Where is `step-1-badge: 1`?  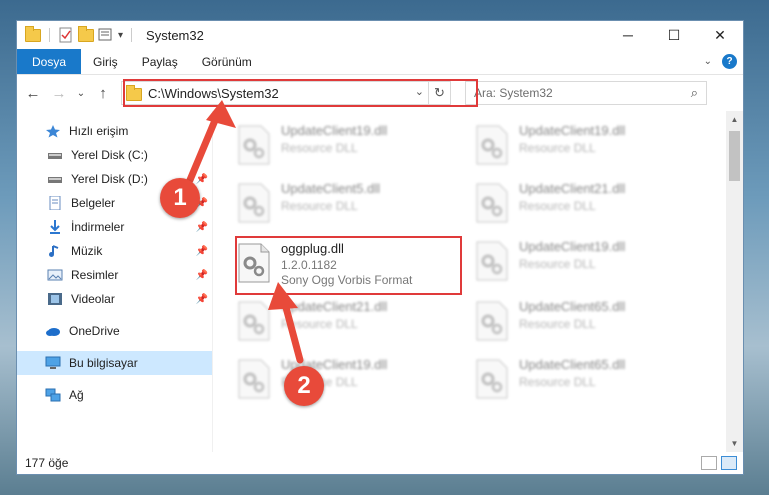
step-1-badge: 1 is located at coordinates (180, 198).